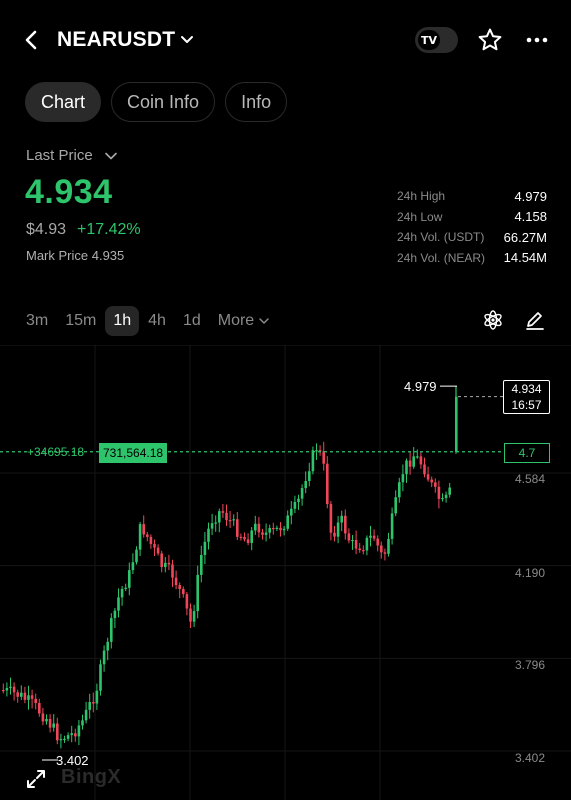 The image size is (571, 800). I want to click on draw-pencil-icon, so click(535, 320).